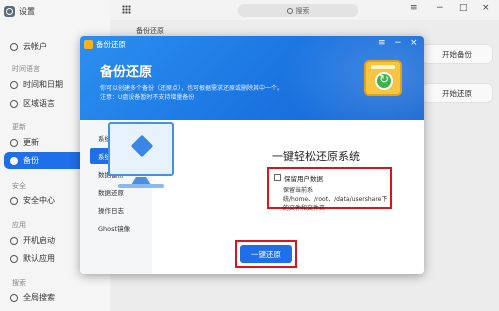 This screenshot has width=499, height=311. Describe the element at coordinates (141, 186) in the screenshot. I see `monitor-base` at that location.